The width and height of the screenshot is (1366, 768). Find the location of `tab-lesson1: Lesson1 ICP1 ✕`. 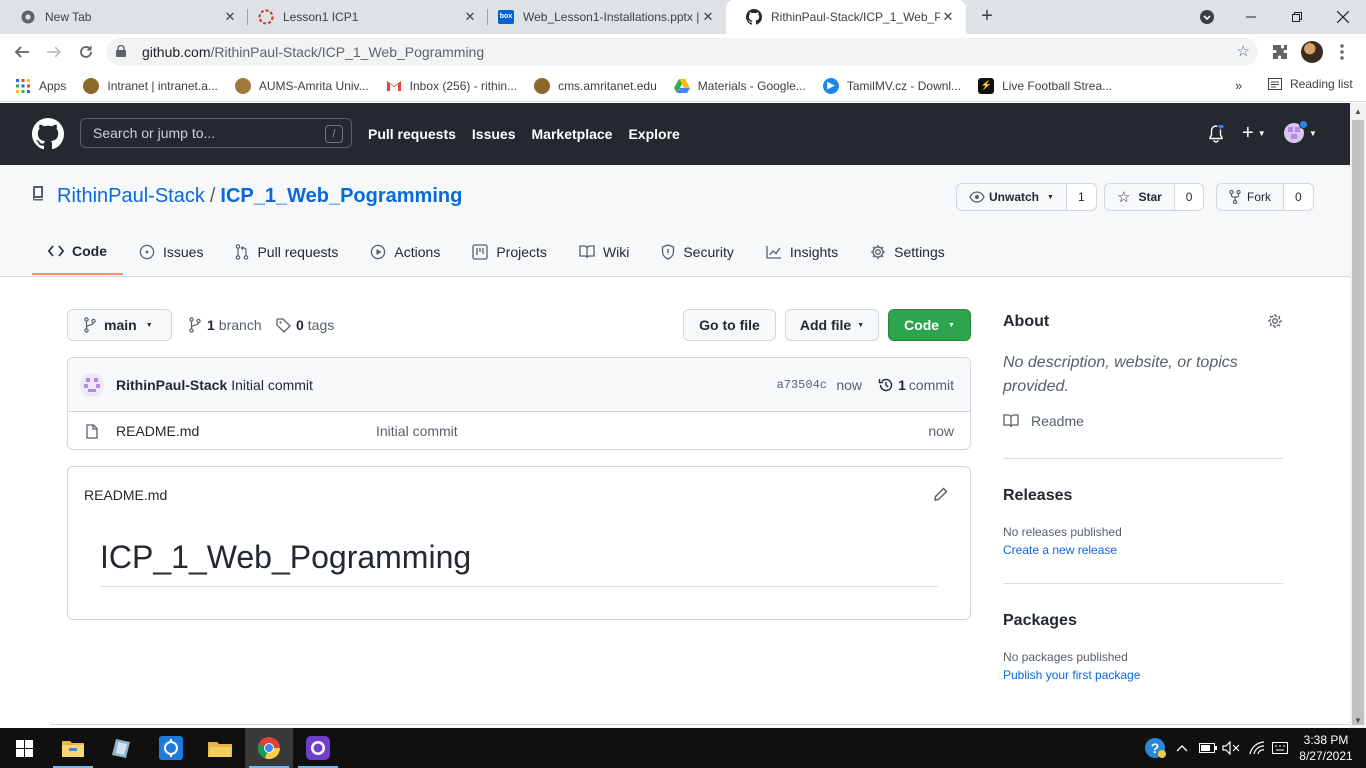

tab-lesson1: Lesson1 ICP1 ✕ is located at coordinates (363, 17).